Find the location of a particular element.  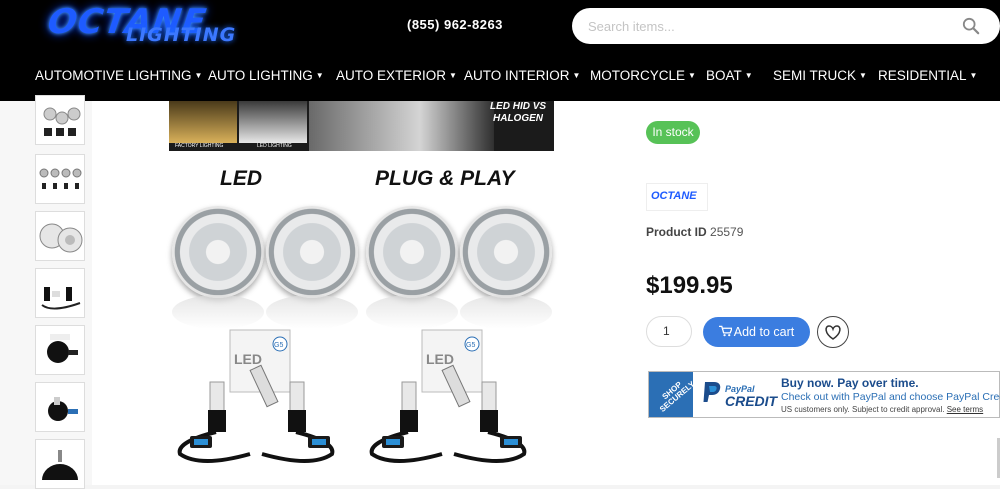

credit-text: CREDIT is located at coordinates (751, 401).